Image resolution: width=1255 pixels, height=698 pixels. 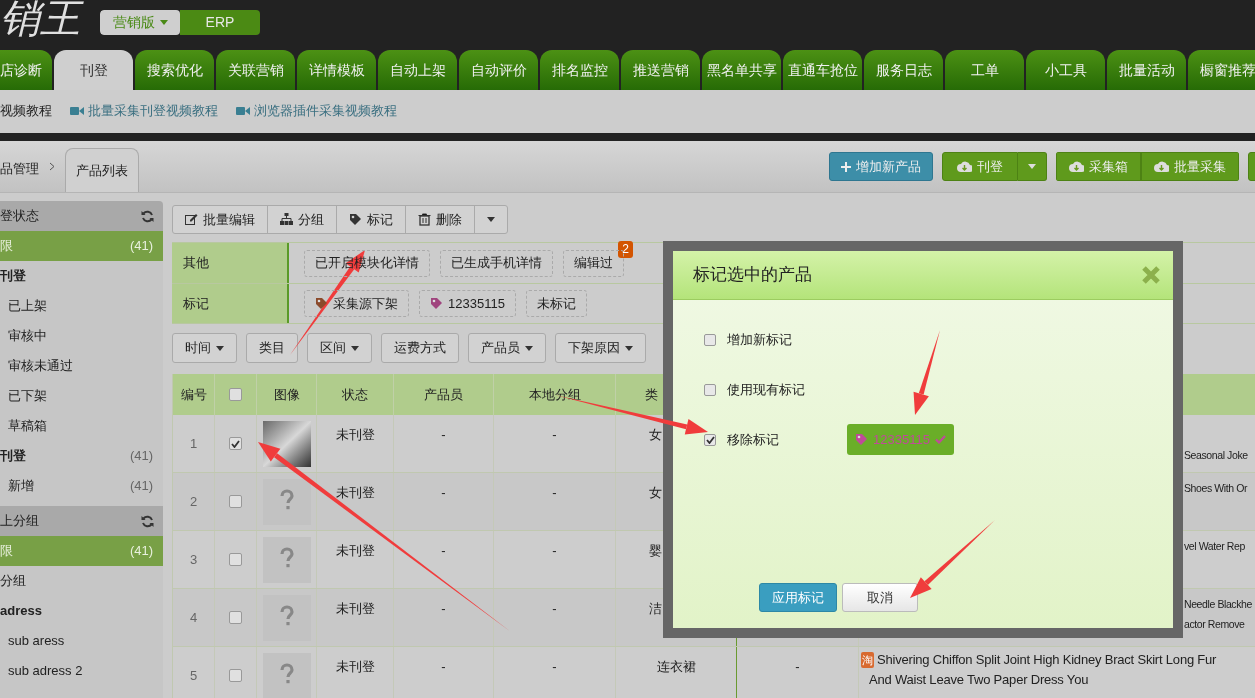 I want to click on tutorial-link: 浏览器插件采集视频教程, so click(x=316, y=110).